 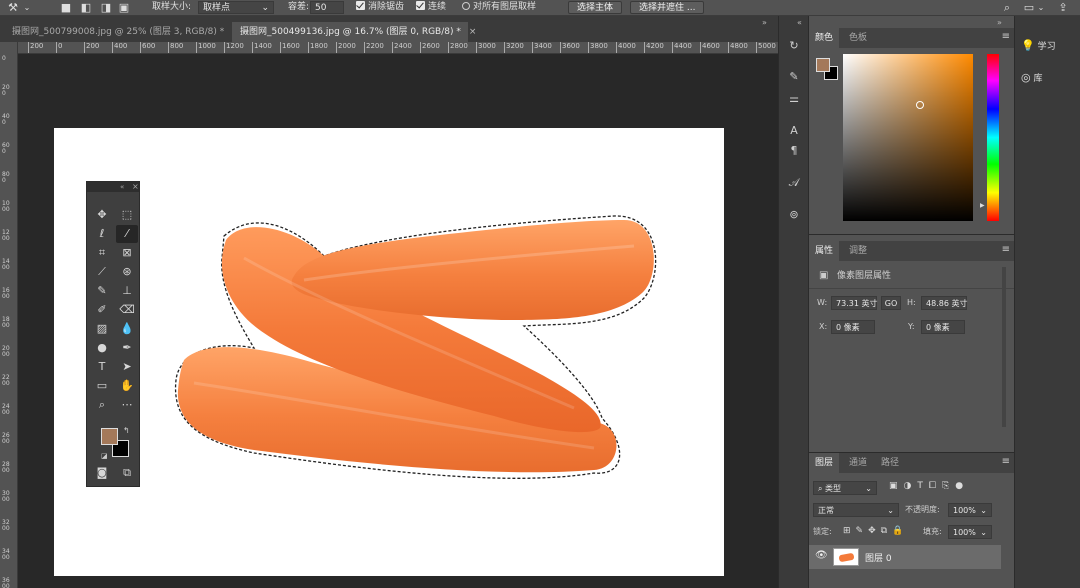 I want to click on intersect-selection-icon: ▣, so click(x=124, y=7).